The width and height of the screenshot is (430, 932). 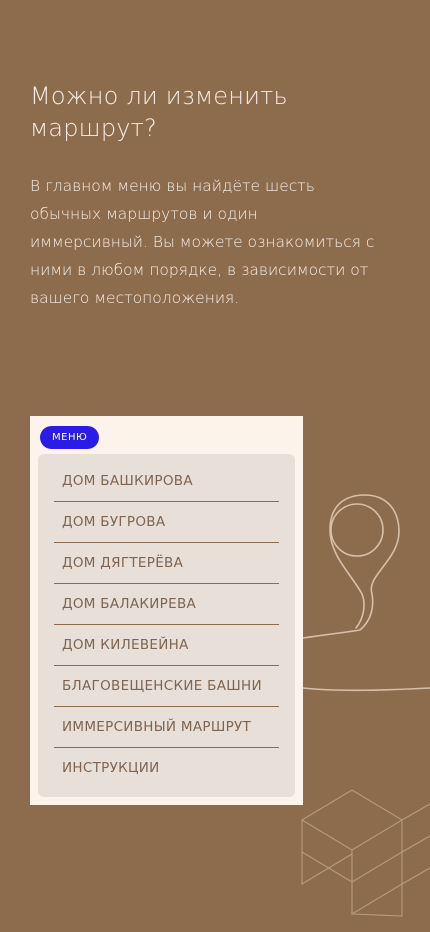 I want to click on route-item-balakirev: ДОМ БАЛАКИРЕВА, so click(x=166, y=604).